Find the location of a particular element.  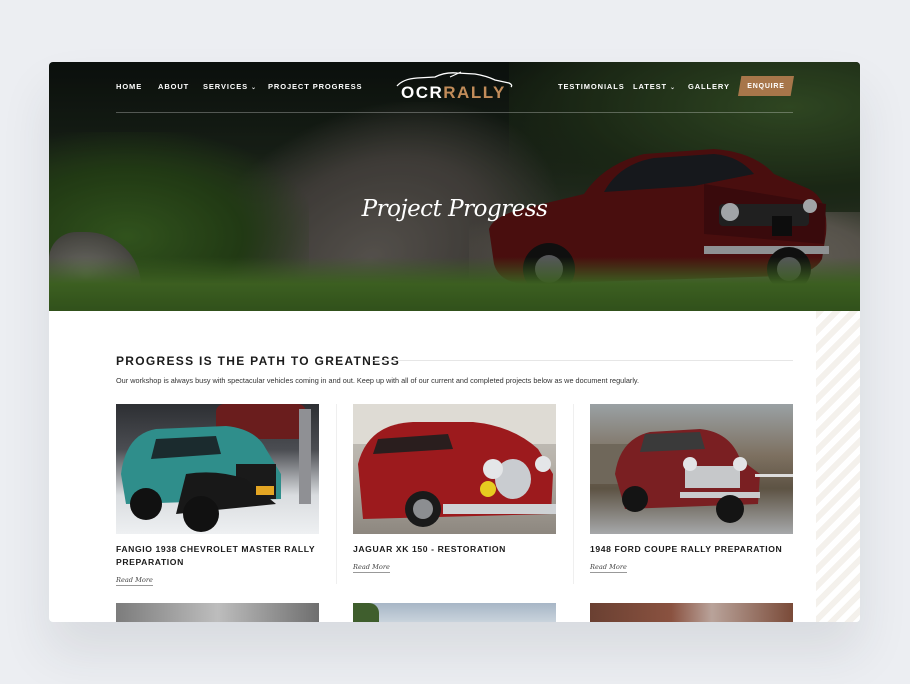

nav-gallery: GALLERY is located at coordinates (709, 86).